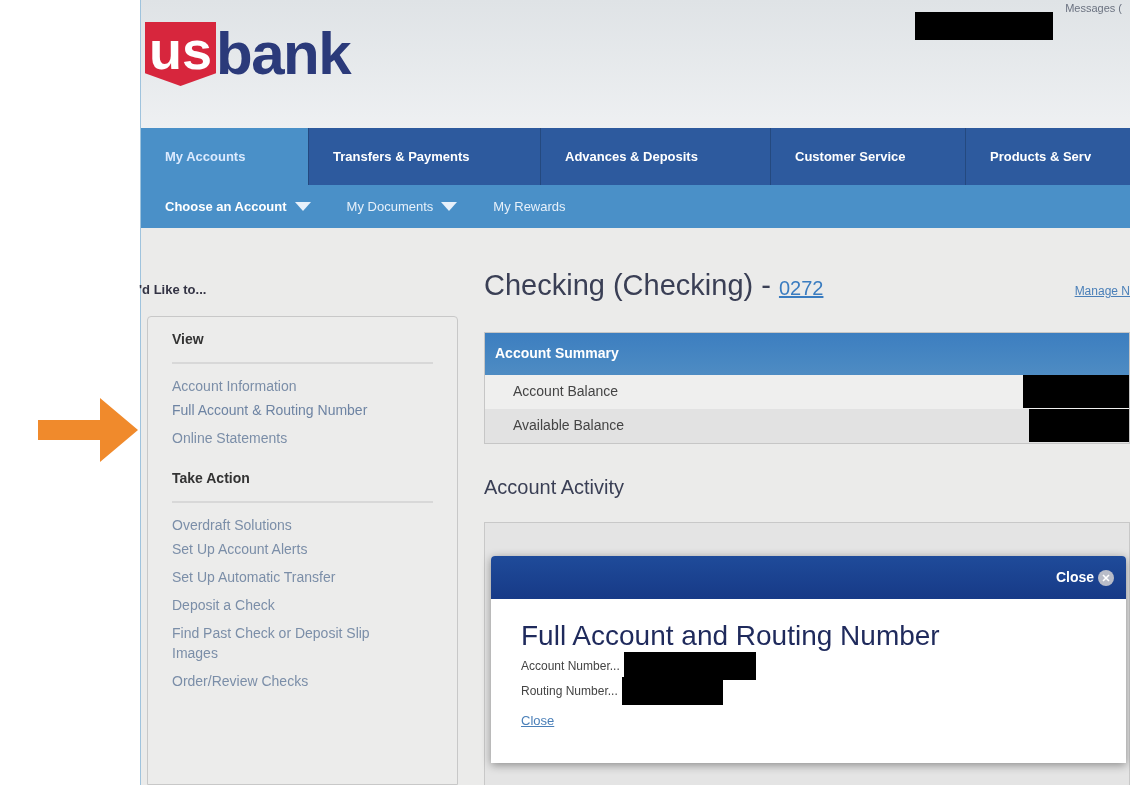 The image size is (1130, 785). Describe the element at coordinates (1093, 8) in the screenshot. I see `messages-link: Messages (` at that location.